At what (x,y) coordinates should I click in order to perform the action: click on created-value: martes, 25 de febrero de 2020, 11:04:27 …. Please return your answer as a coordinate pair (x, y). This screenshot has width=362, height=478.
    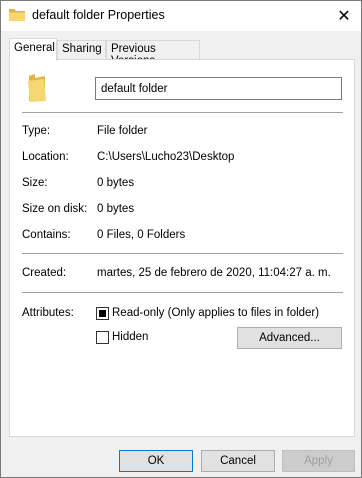
    Looking at the image, I should click on (214, 273).